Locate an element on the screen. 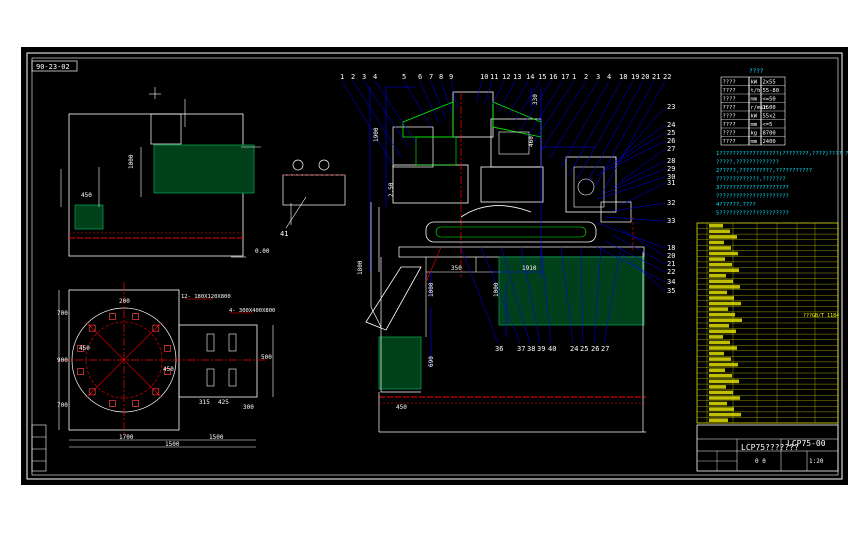 The width and height of the screenshot is (867, 533). dim-plan-500: 500 is located at coordinates (266, 357).